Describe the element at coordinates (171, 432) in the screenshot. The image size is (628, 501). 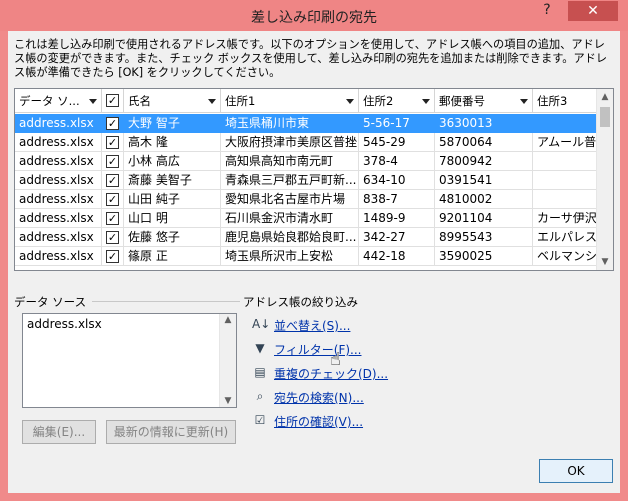
I see `refresh-button: 最新の情報に更新(H)` at that location.